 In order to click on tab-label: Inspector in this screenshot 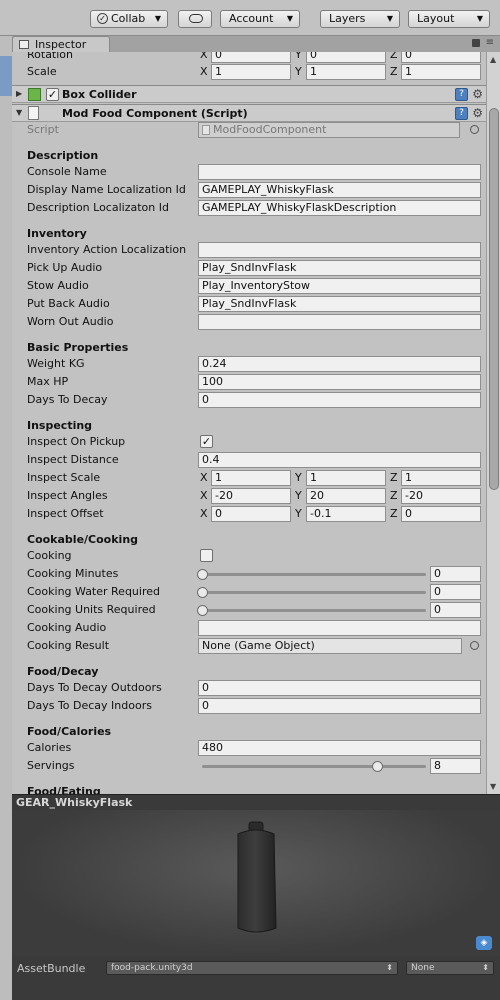, I will do `click(61, 44)`.